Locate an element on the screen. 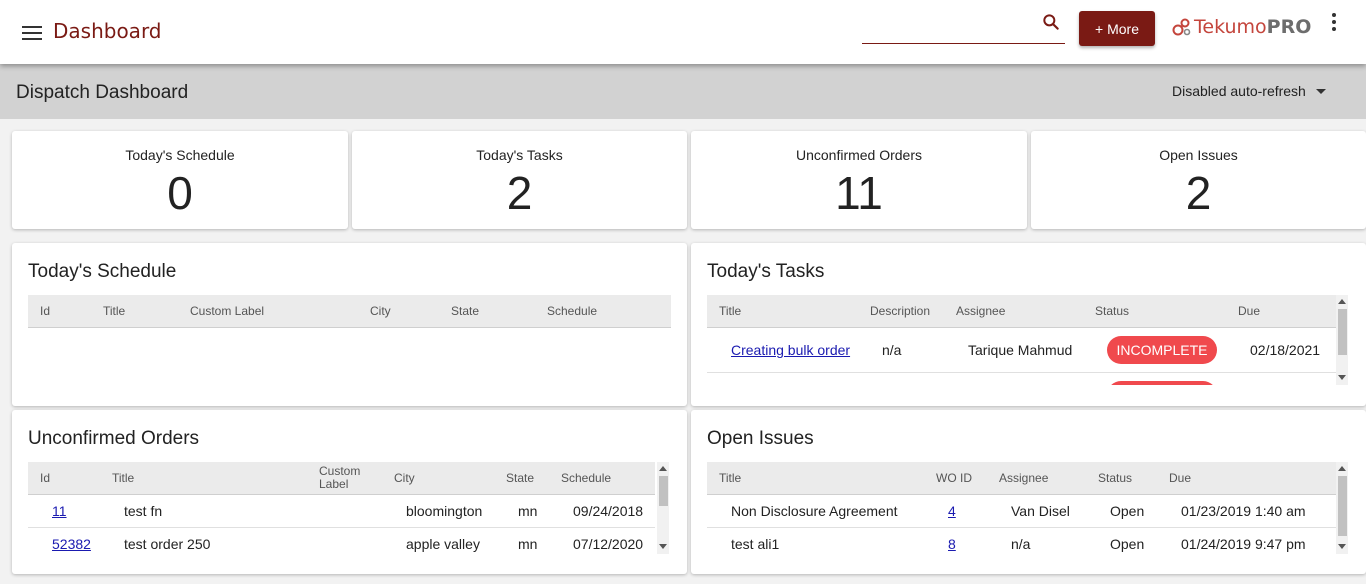  search-input is located at coordinates (947, 27).